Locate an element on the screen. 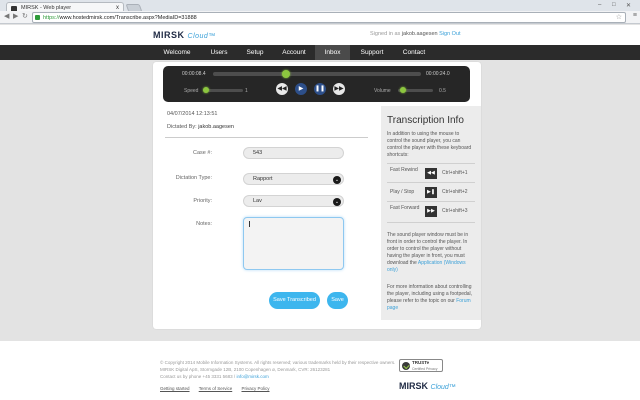 This screenshot has height=400, width=640. dictation-datetime: 04/07/2014 12:13:51 is located at coordinates (192, 114).